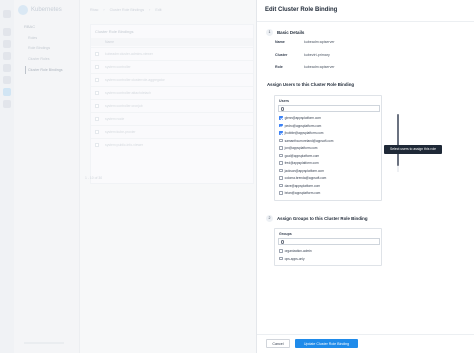 The image size is (474, 353). Describe the element at coordinates (326, 241) in the screenshot. I see `groups-search-input` at that location.